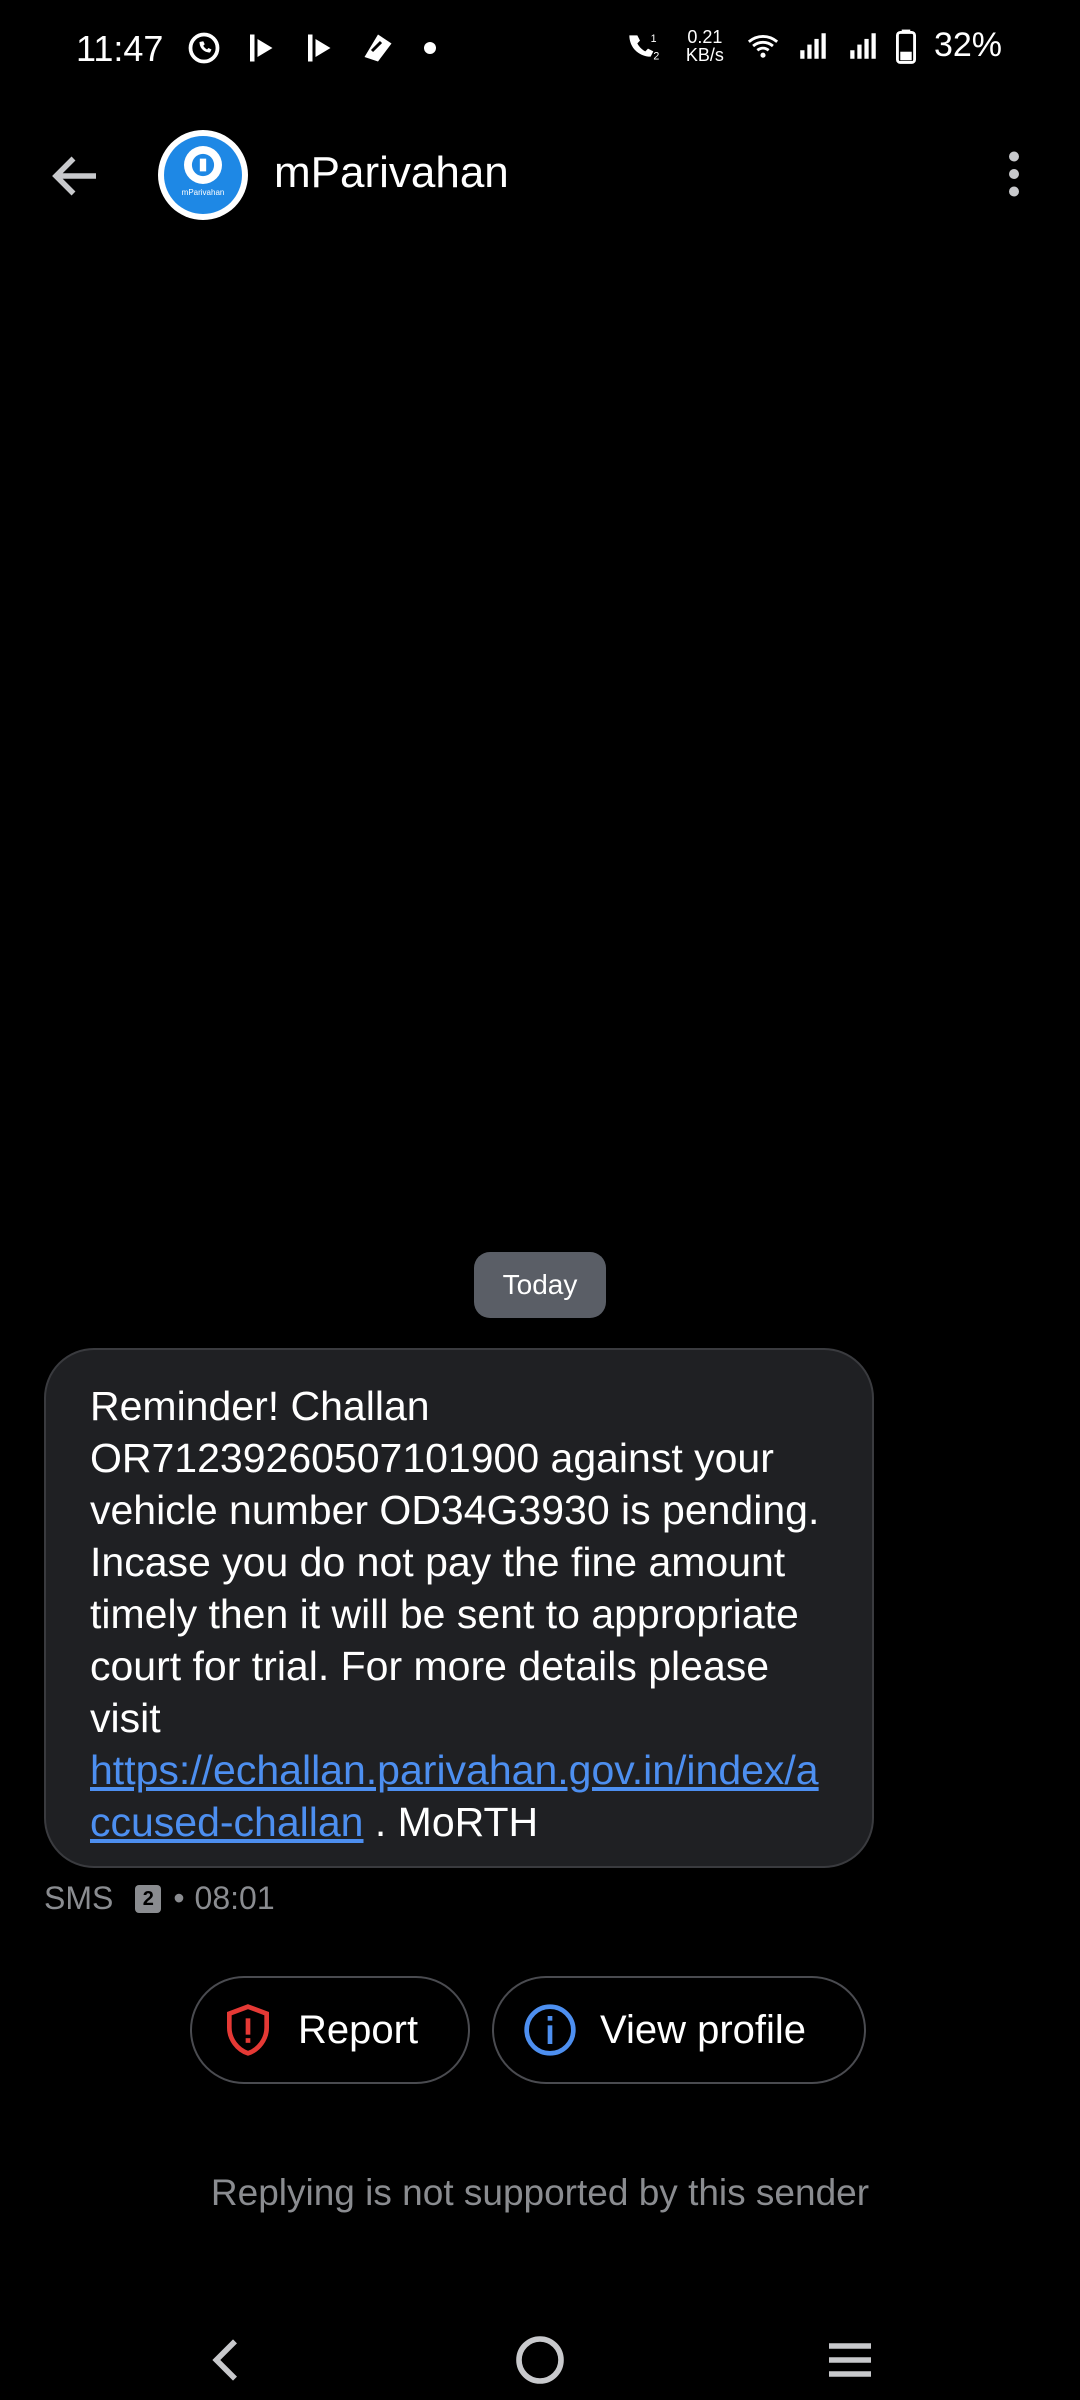  Describe the element at coordinates (248, 2030) in the screenshot. I see `shield-alert-icon` at that location.